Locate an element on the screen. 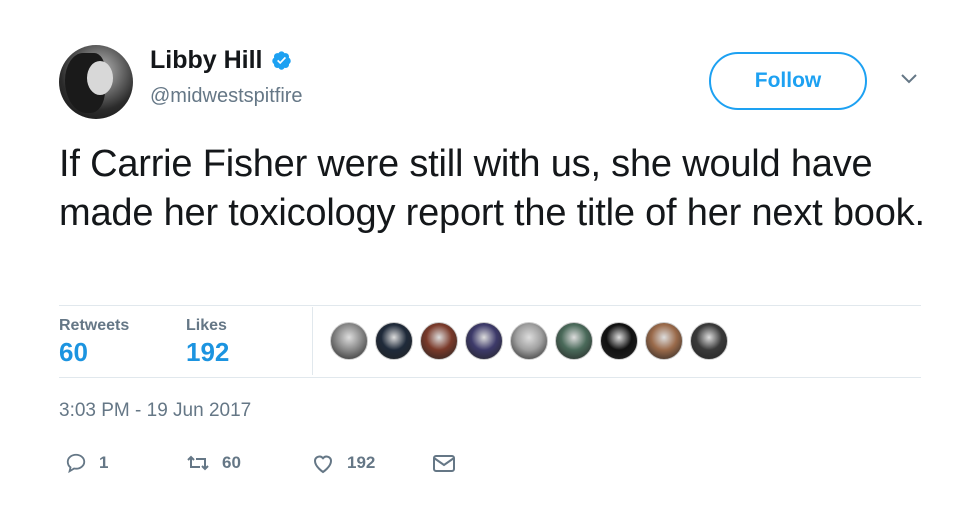 The width and height of the screenshot is (980, 521). reply-button: 1 is located at coordinates (86, 463).